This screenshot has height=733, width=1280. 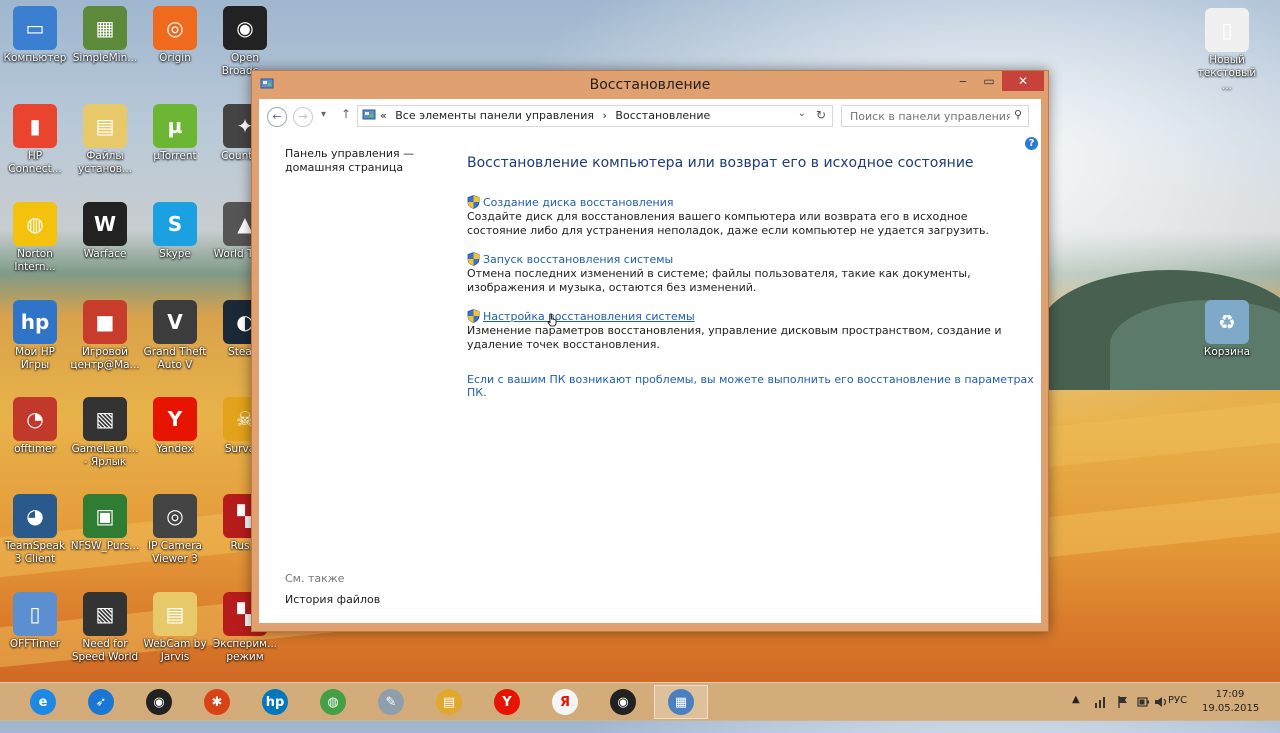 What do you see at coordinates (802, 113) in the screenshot?
I see `address-dropdown-icon: ⌄` at bounding box center [802, 113].